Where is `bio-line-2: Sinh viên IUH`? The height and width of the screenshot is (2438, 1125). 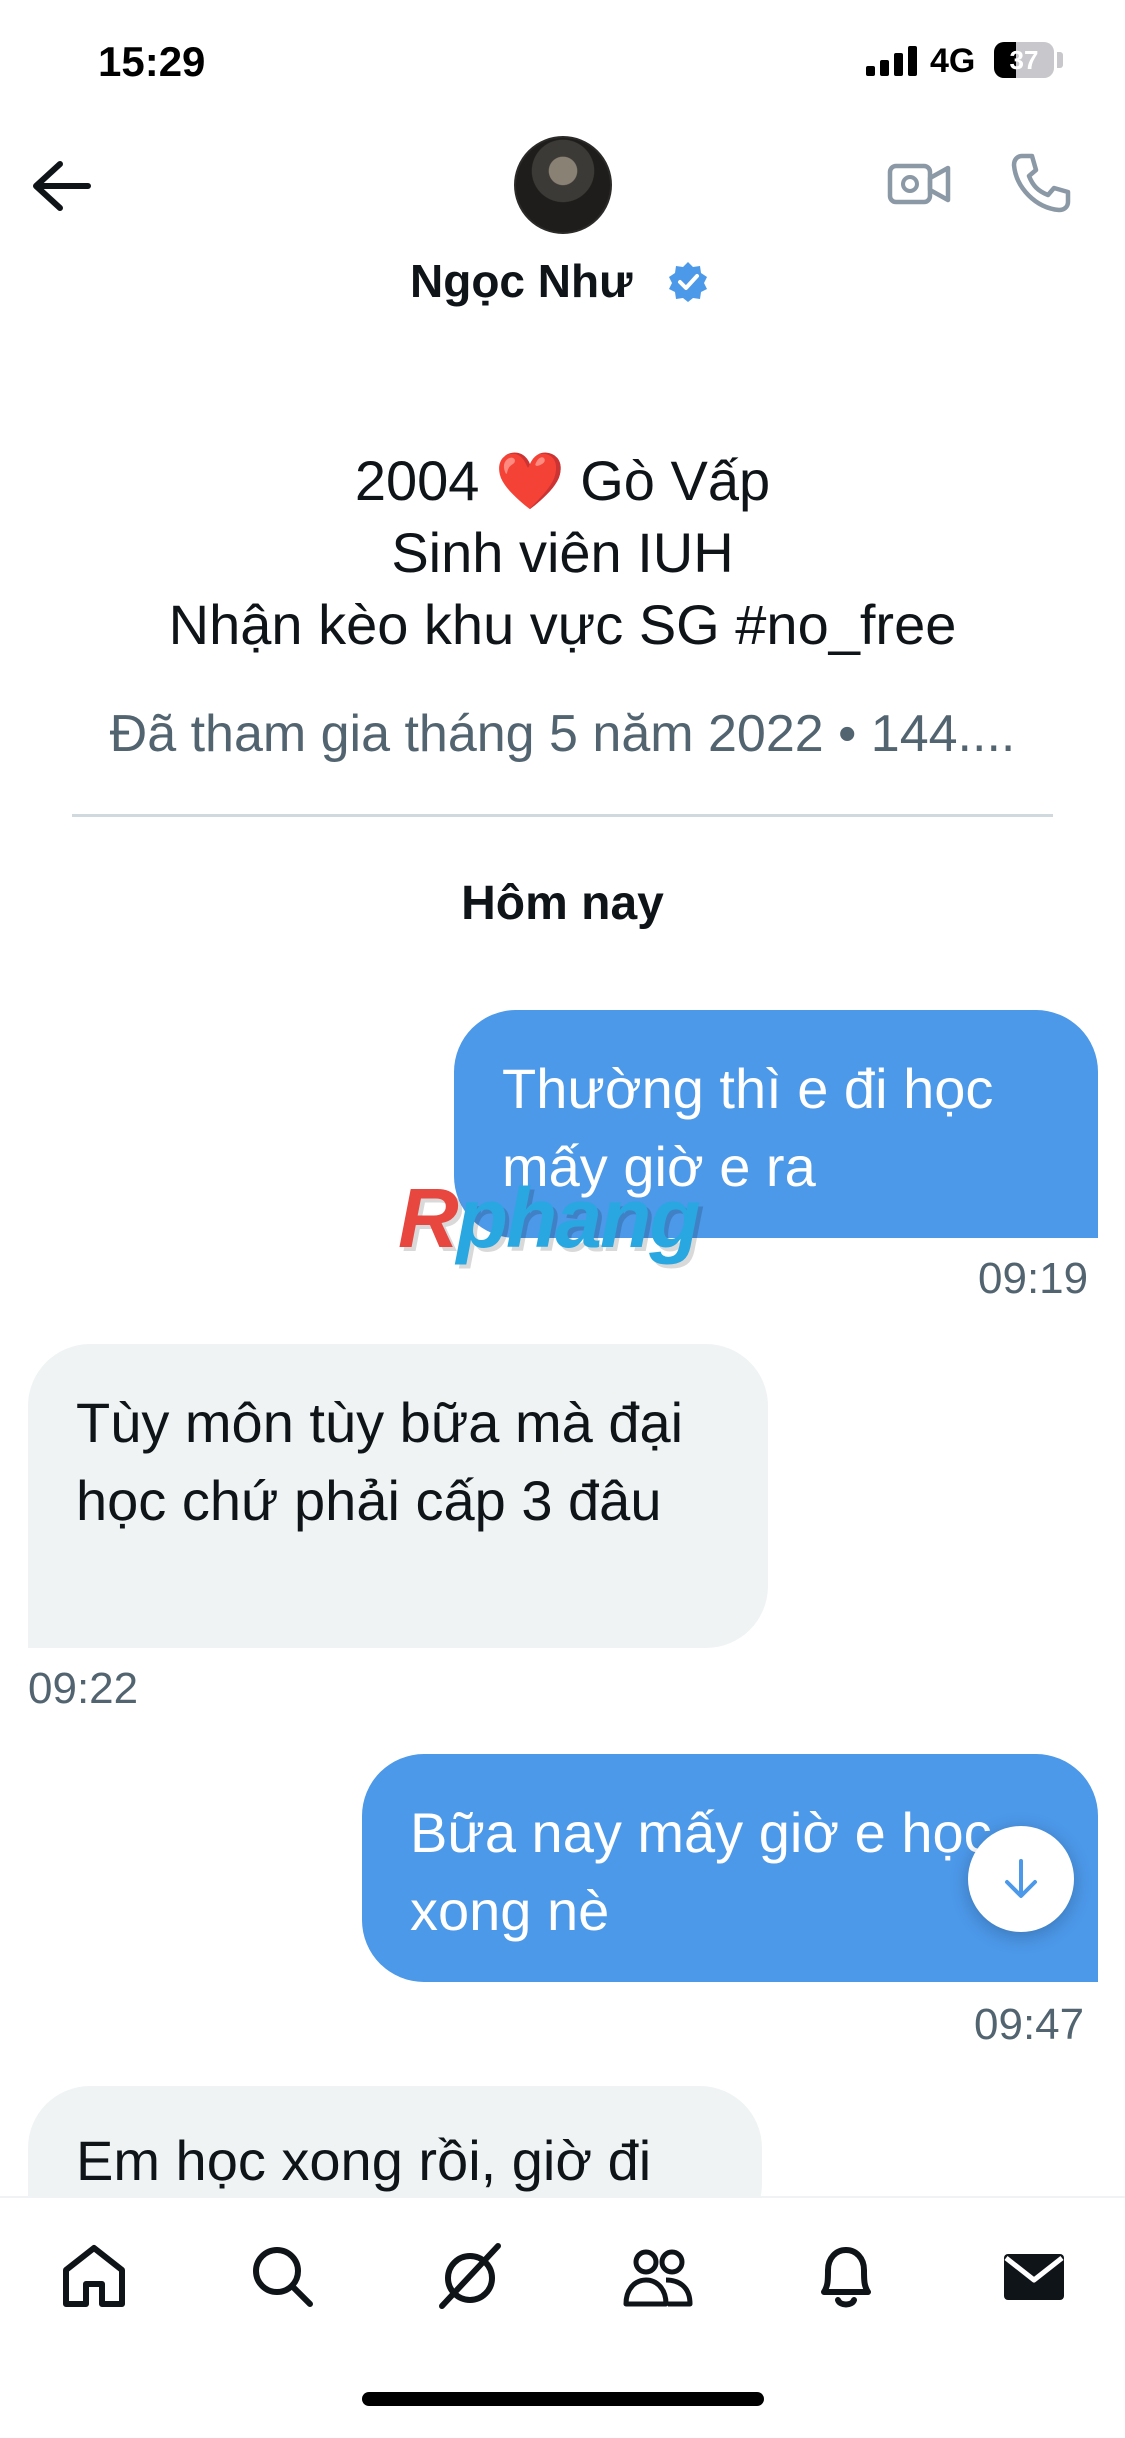
bio-line-2: Sinh viên IUH is located at coordinates (562, 552).